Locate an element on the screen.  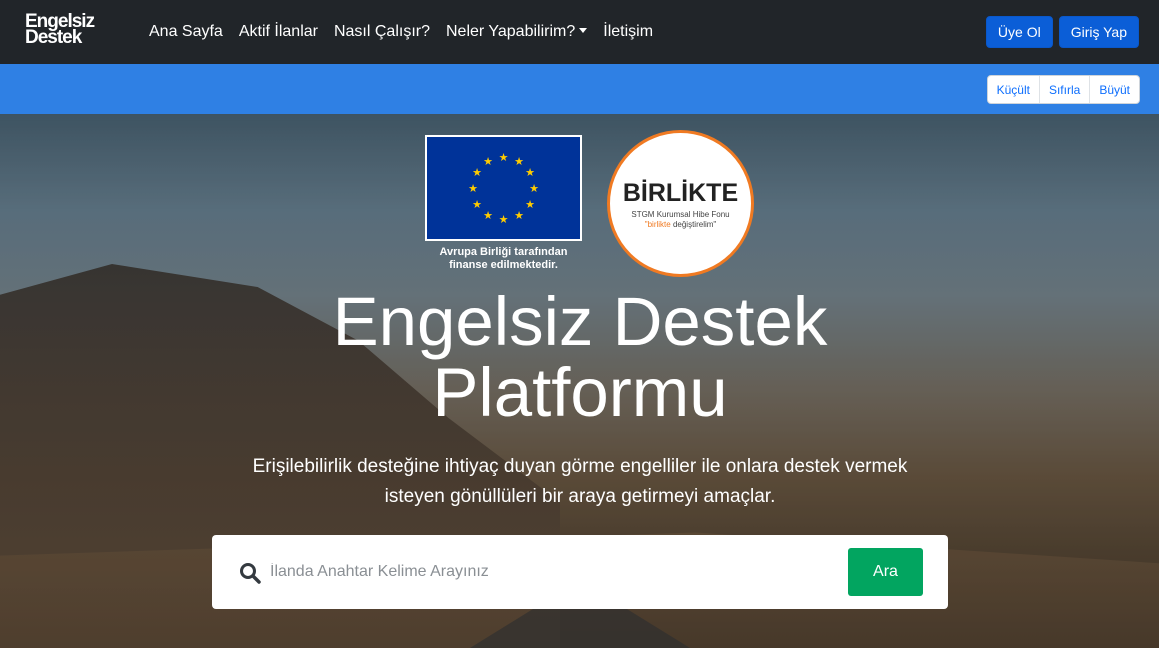
font-size-controls: Küçült Sıfırla Büyüt is located at coordinates (1063, 89).